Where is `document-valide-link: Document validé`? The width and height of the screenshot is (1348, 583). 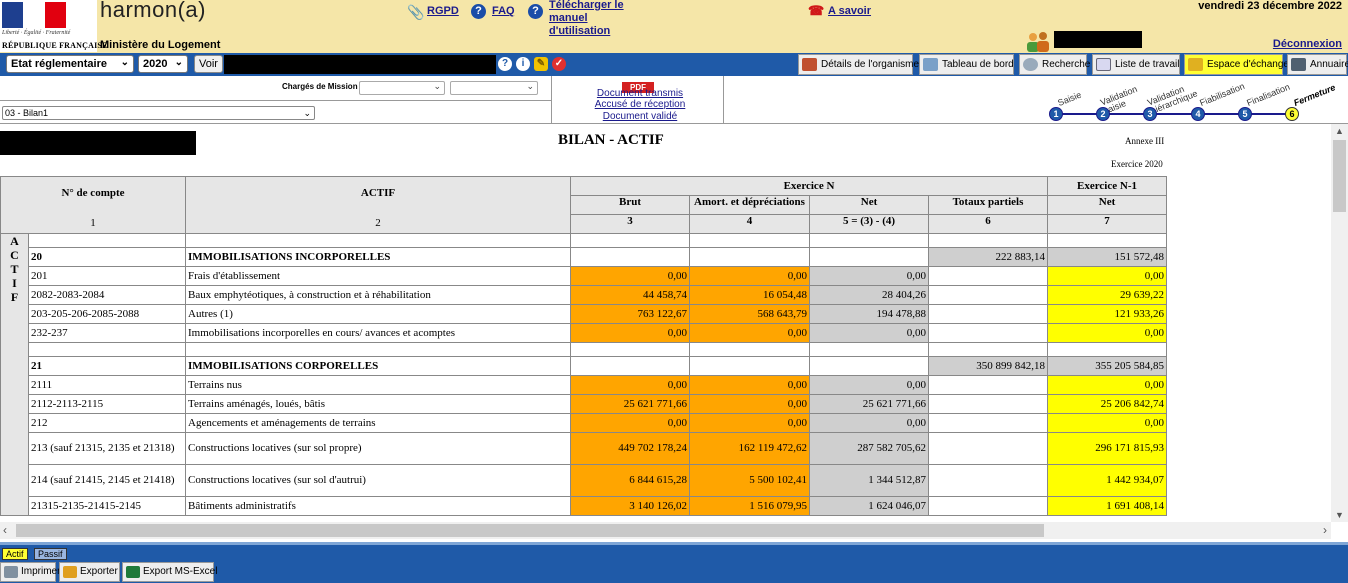 document-valide-link: Document validé is located at coordinates (640, 116).